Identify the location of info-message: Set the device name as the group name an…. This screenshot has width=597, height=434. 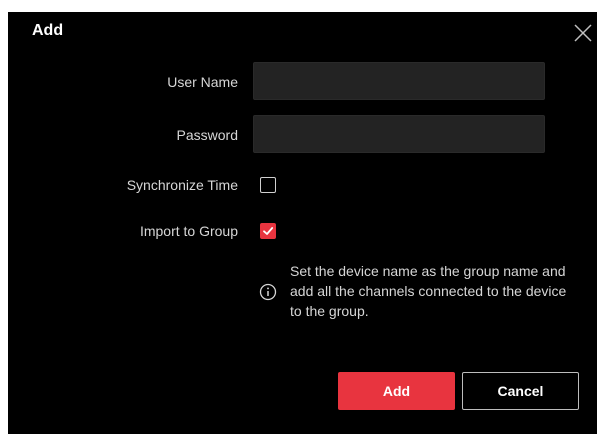
(443, 291).